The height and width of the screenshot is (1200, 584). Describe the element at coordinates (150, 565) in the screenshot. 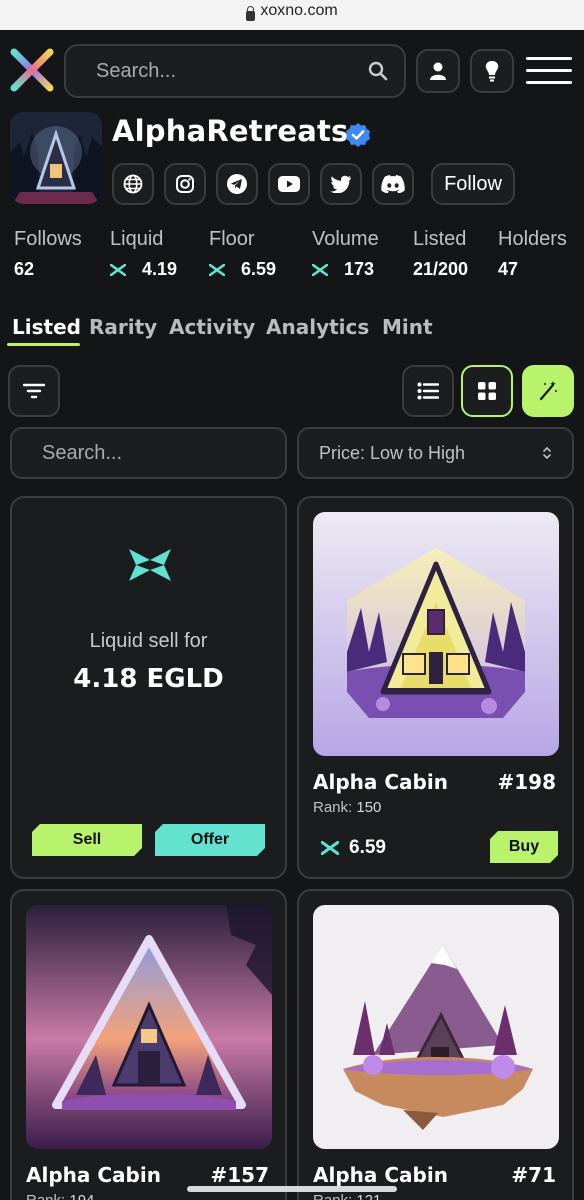

I see `egld-logo-icon` at that location.